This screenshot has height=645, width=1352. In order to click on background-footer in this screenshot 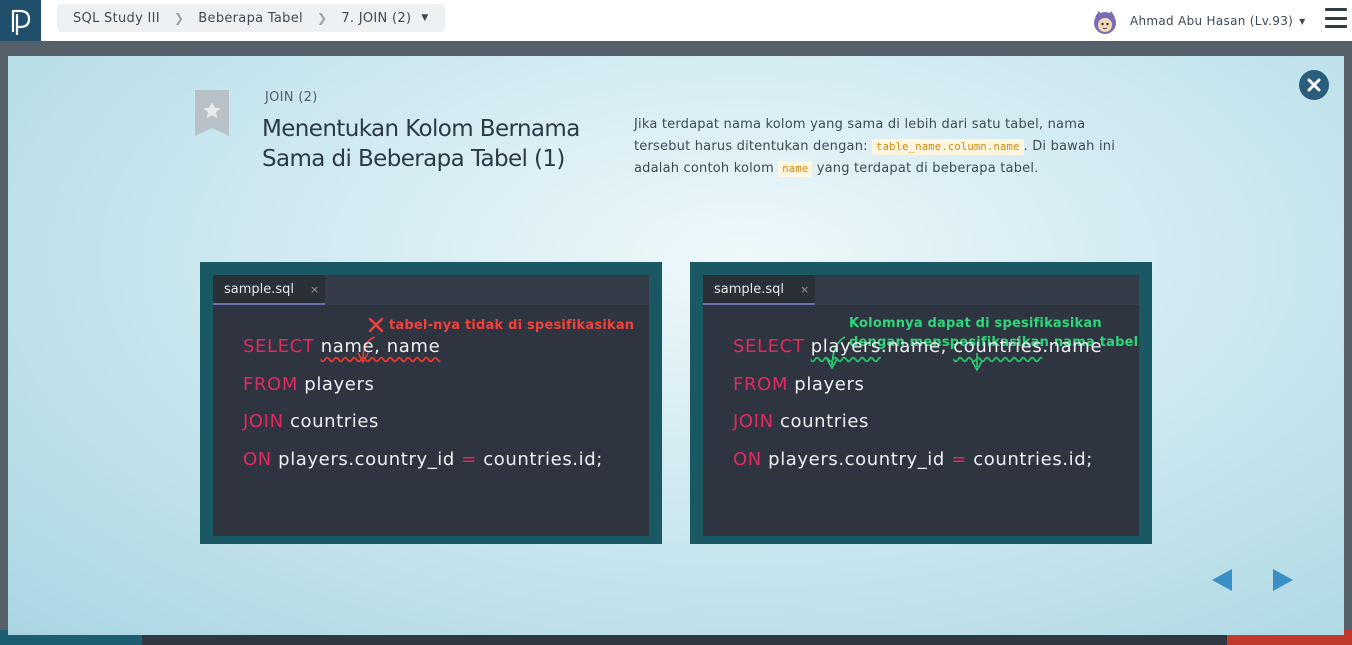, I will do `click(676, 639)`.